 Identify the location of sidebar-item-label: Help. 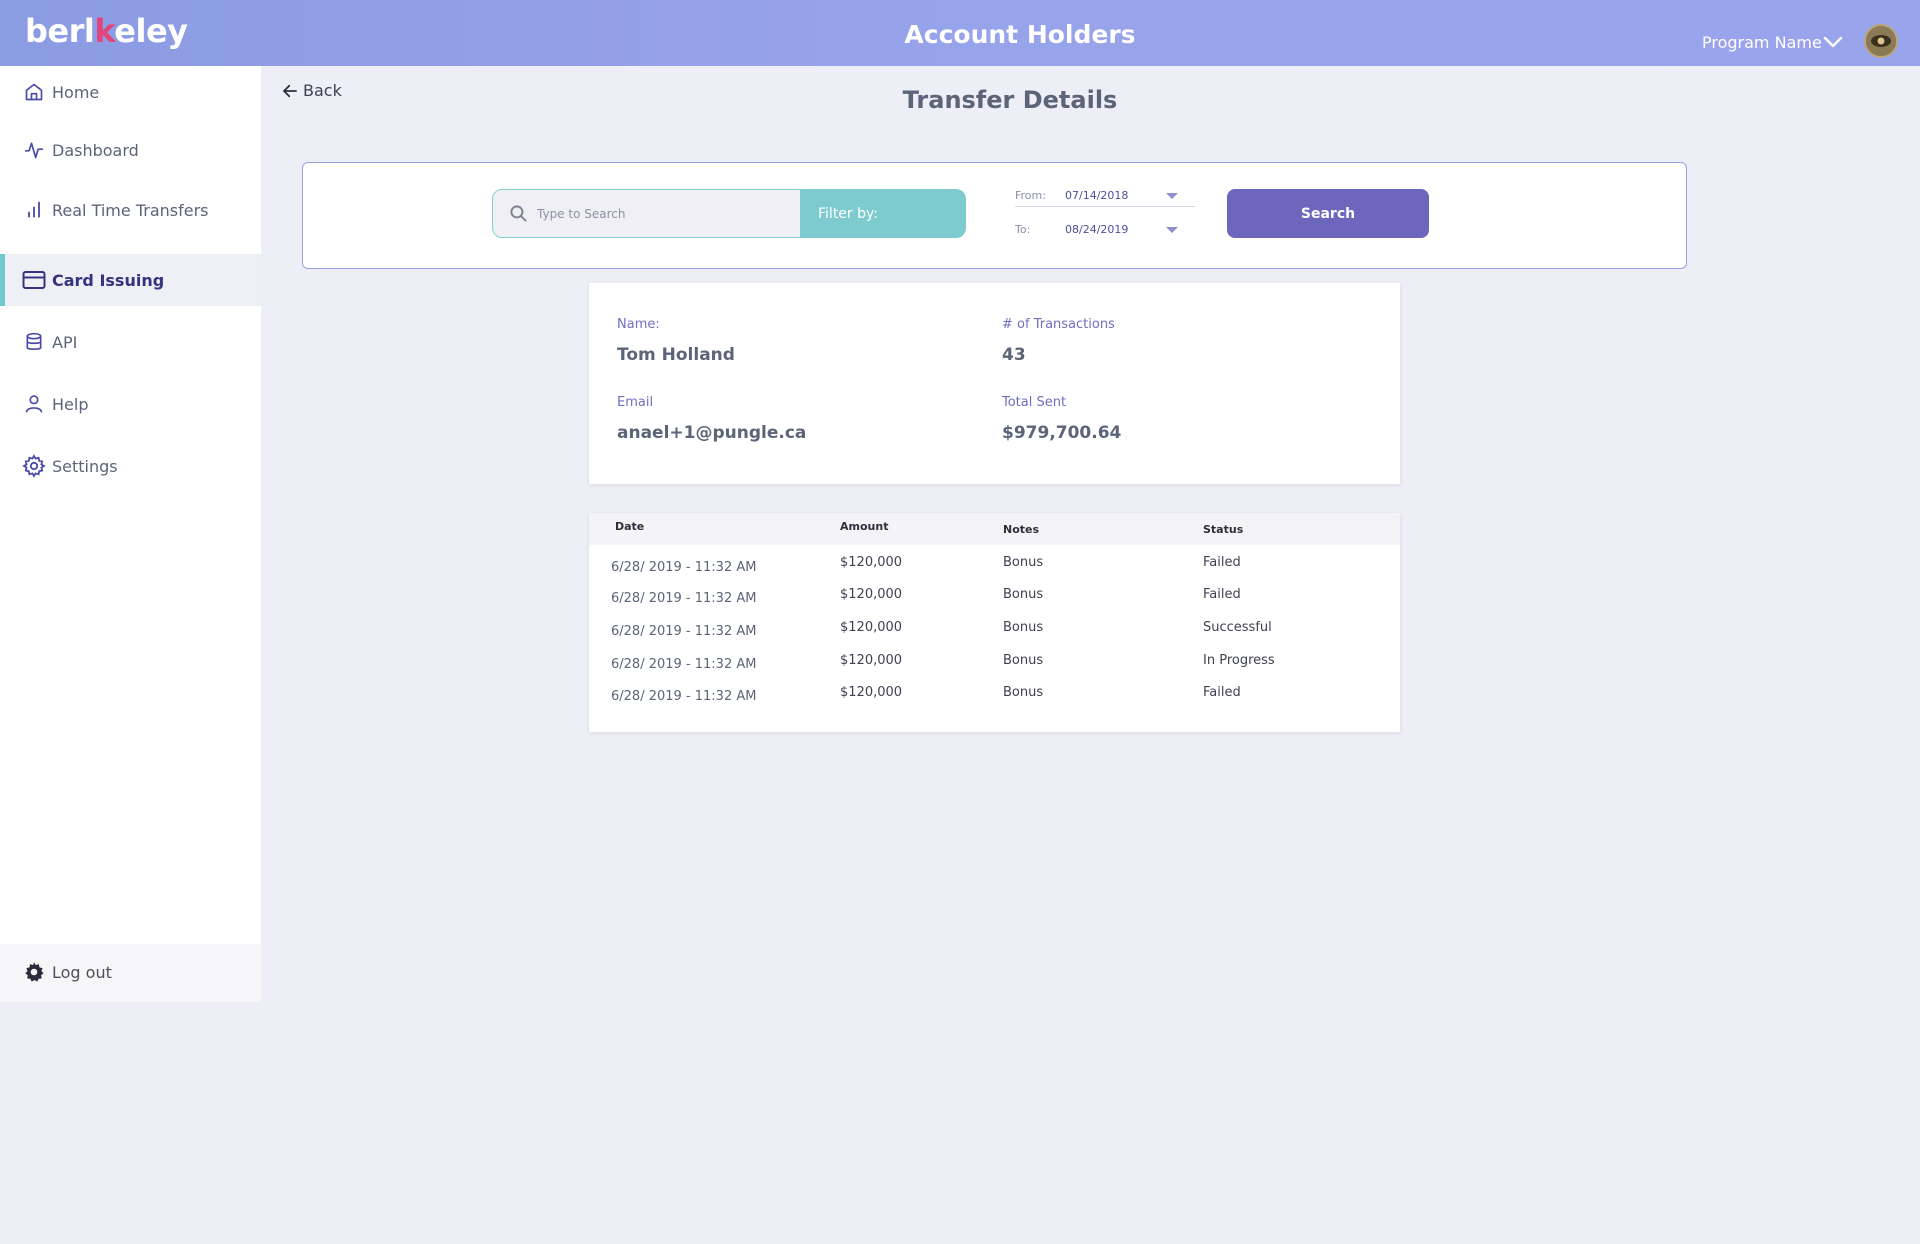
(70, 404).